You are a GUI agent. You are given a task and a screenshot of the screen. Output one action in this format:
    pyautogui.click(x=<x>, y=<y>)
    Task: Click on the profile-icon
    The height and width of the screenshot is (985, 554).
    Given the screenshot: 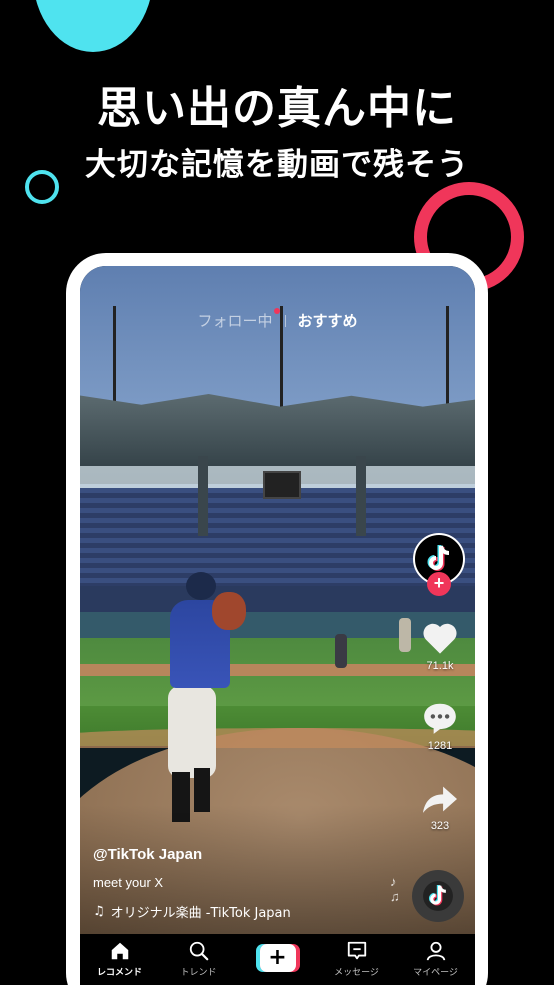 What is the action you would take?
    pyautogui.click(x=435, y=951)
    